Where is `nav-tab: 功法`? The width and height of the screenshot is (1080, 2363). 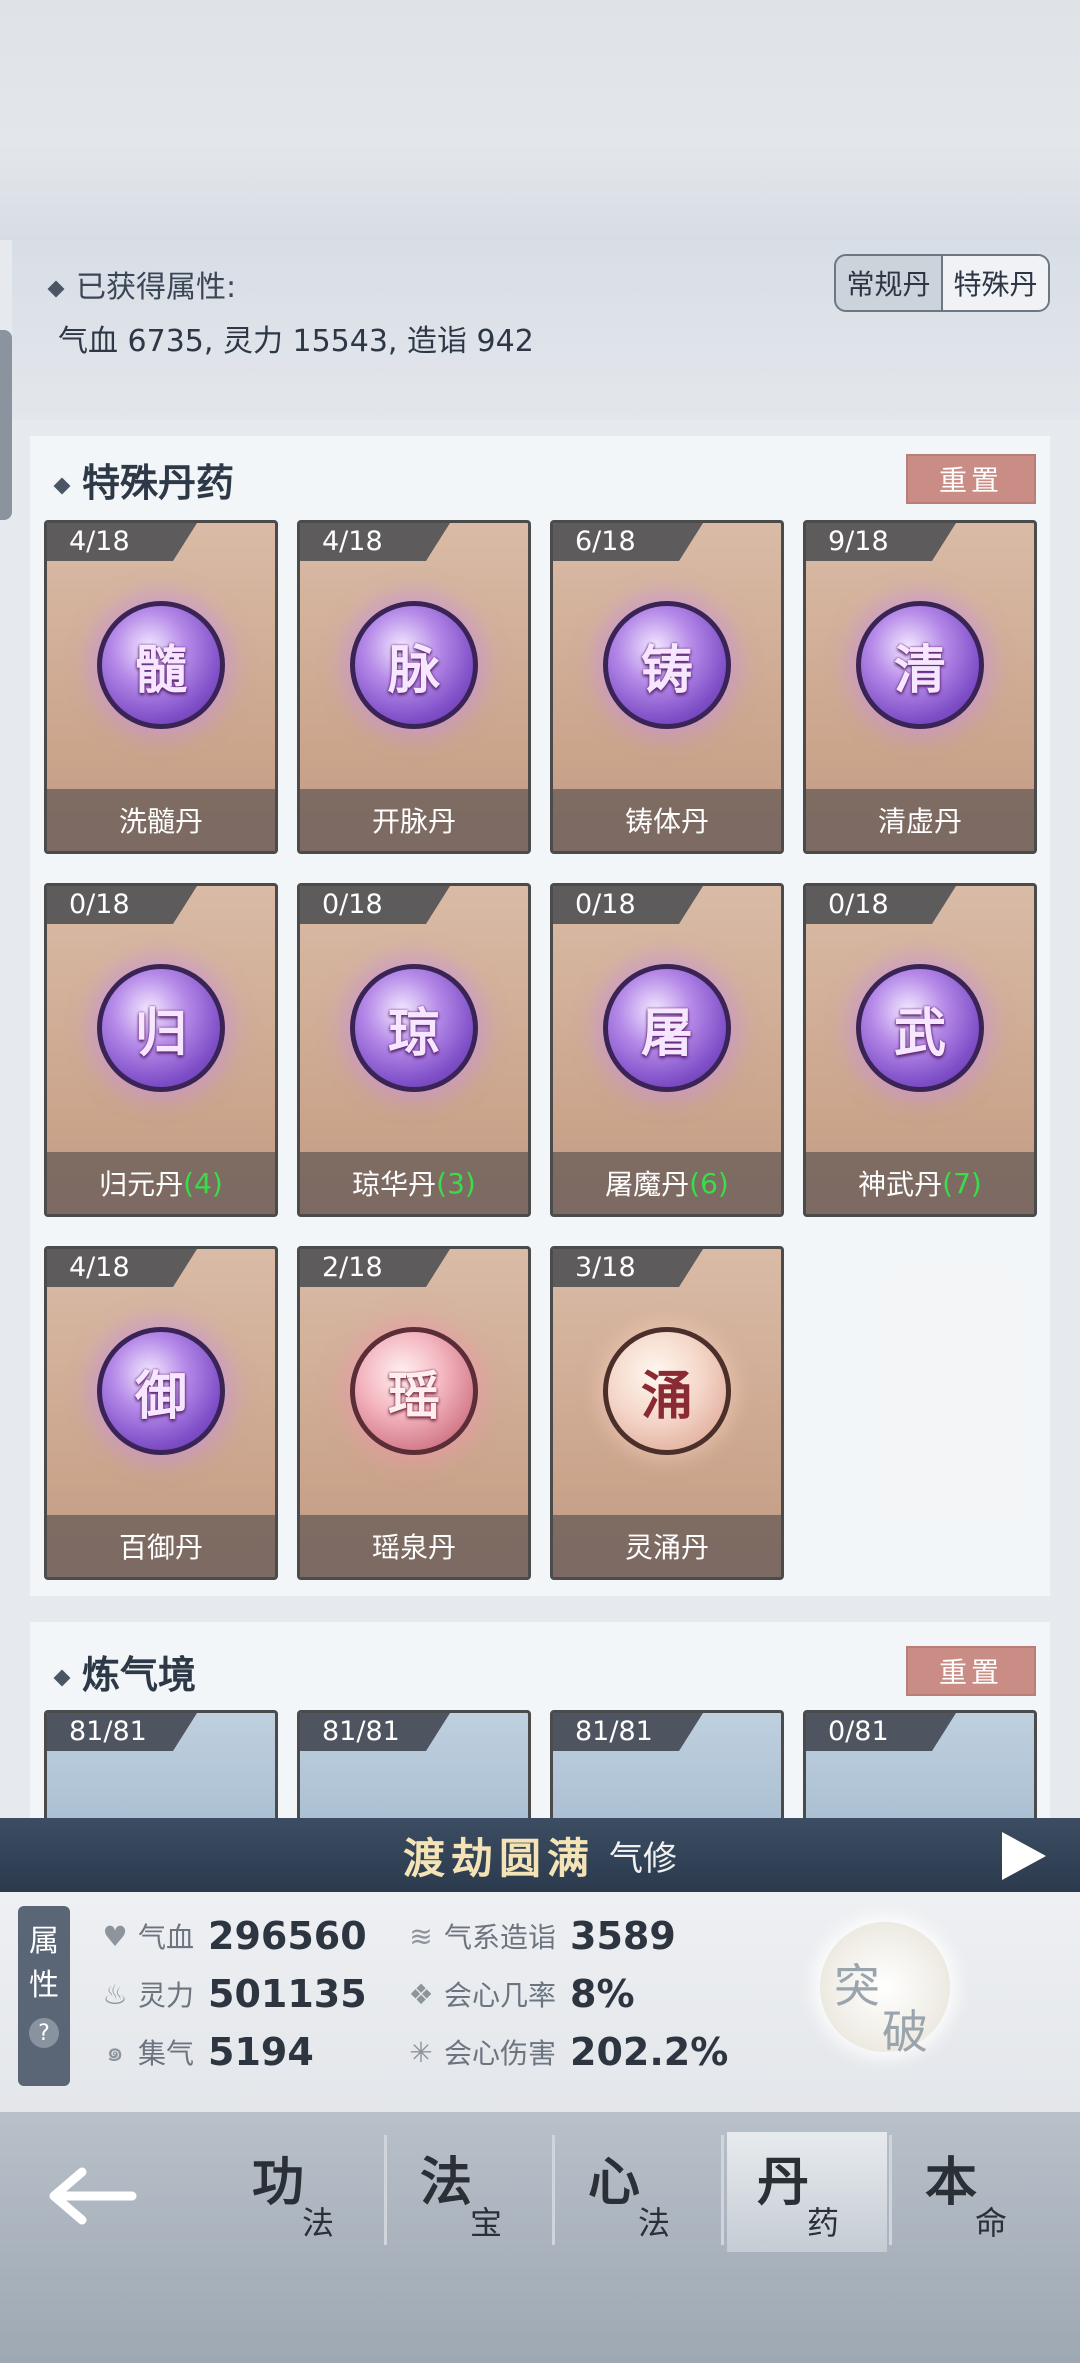
nav-tab: 功法 is located at coordinates (302, 2192).